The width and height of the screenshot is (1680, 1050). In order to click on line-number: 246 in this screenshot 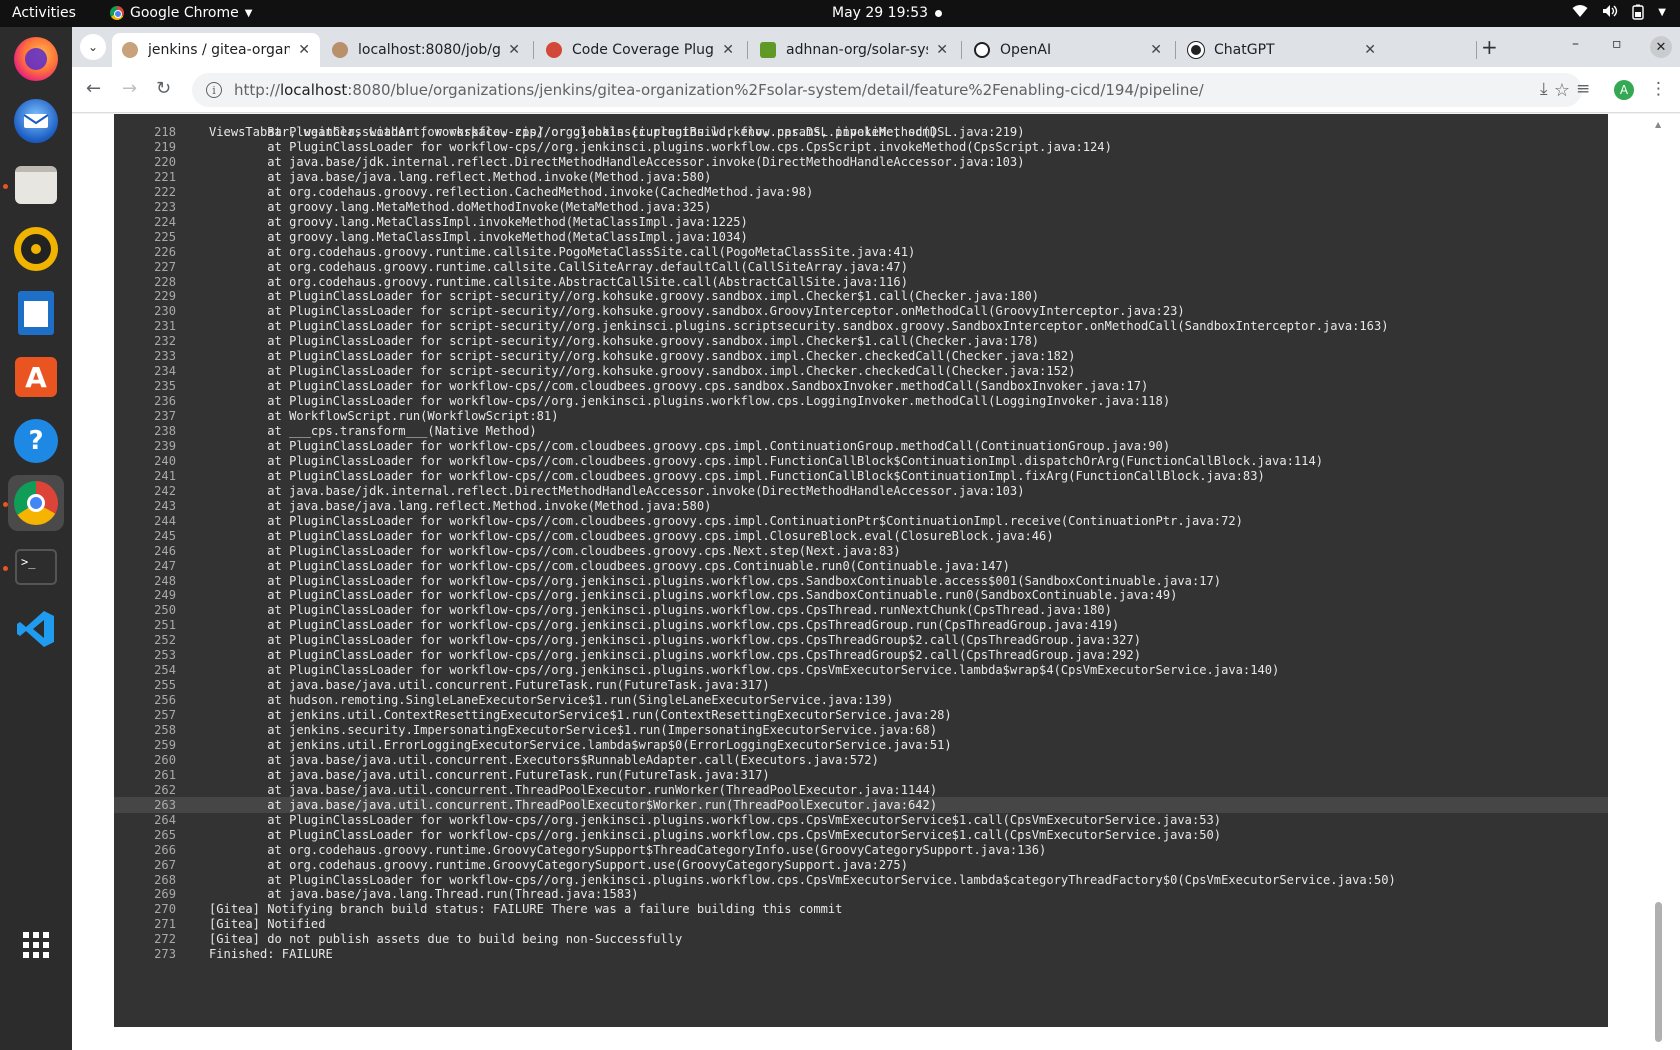, I will do `click(145, 551)`.